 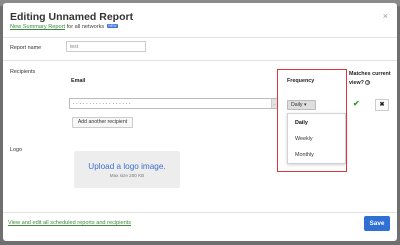 What do you see at coordinates (377, 223) in the screenshot?
I see `save-button: Save` at bounding box center [377, 223].